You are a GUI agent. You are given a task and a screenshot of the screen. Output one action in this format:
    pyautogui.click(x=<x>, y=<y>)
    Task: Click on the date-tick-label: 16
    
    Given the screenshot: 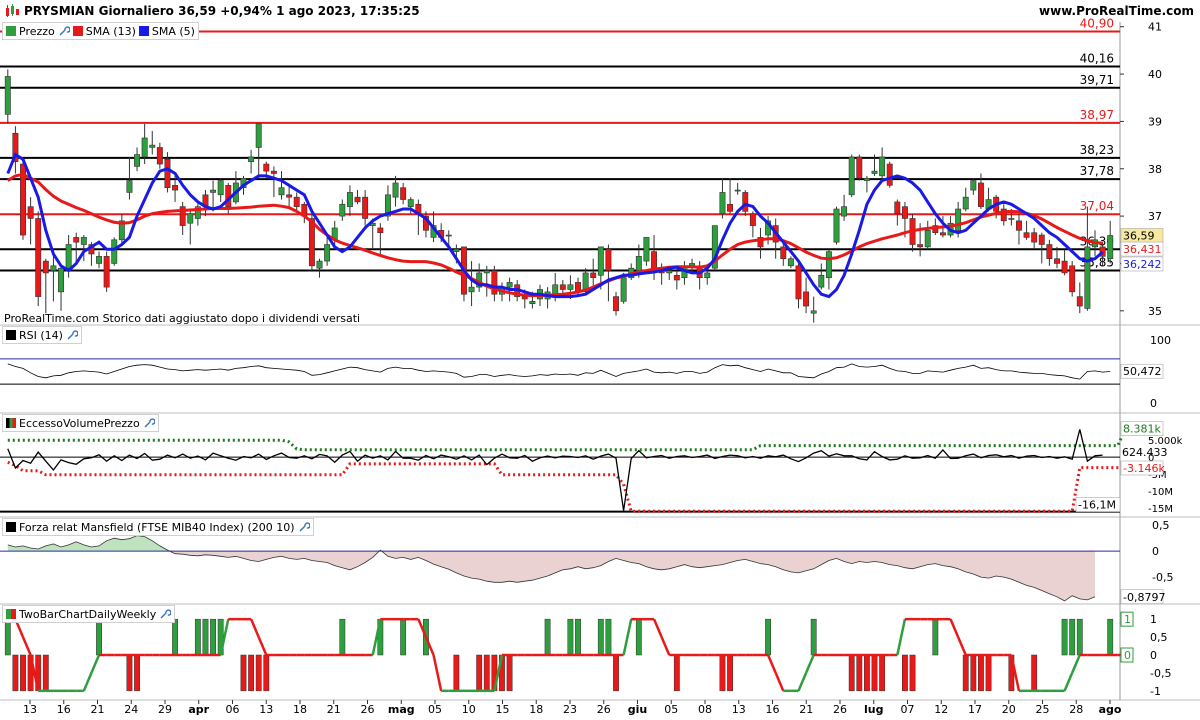 What is the action you would take?
    pyautogui.click(x=773, y=709)
    